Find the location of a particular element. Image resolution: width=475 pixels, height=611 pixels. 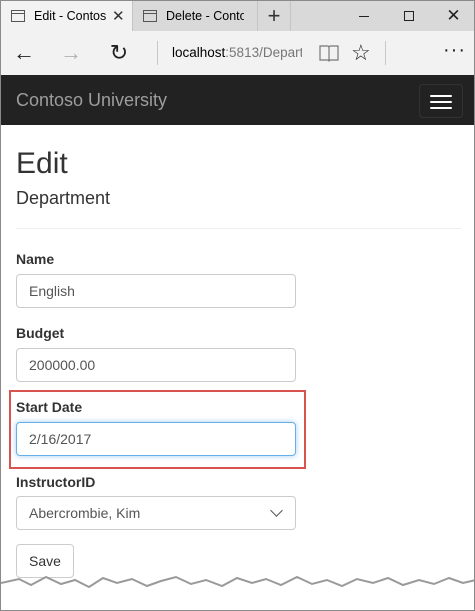

maximize-button is located at coordinates (408, 16).